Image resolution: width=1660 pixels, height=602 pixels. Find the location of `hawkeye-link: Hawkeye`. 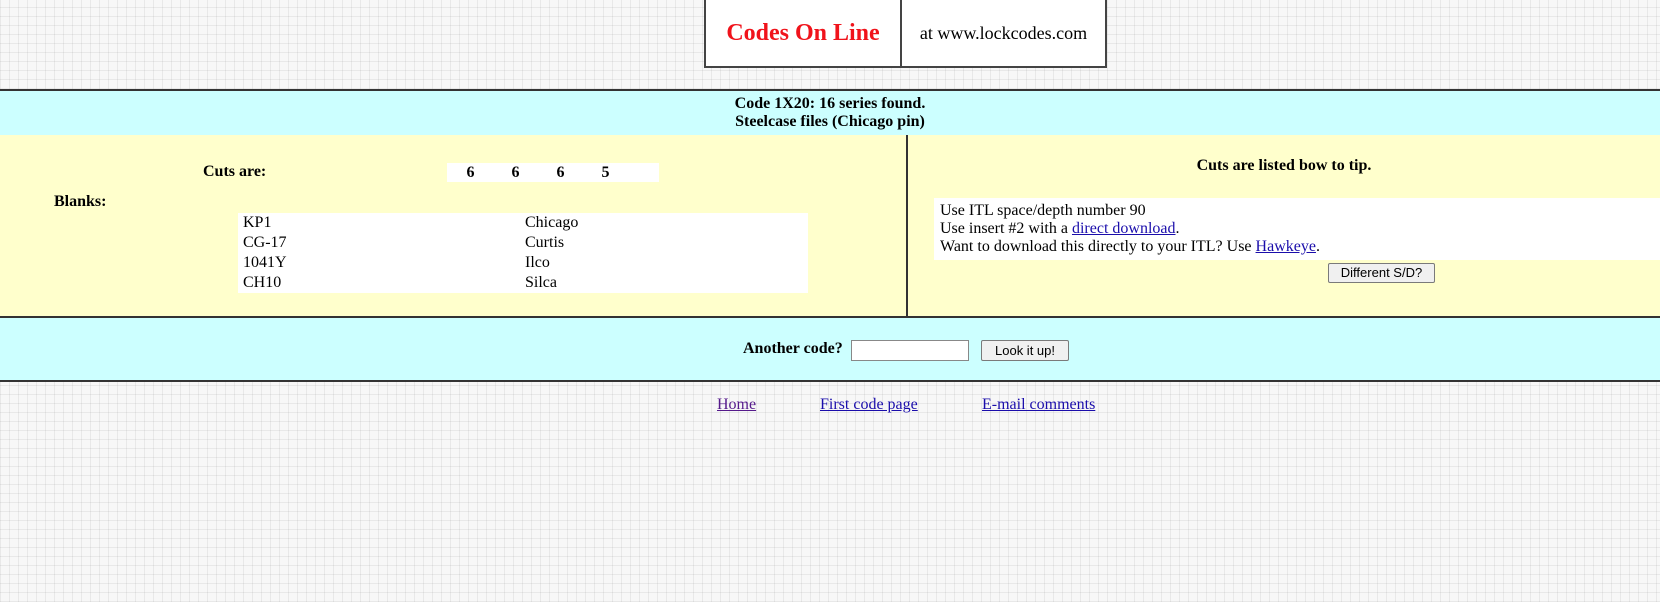

hawkeye-link: Hawkeye is located at coordinates (1286, 246).